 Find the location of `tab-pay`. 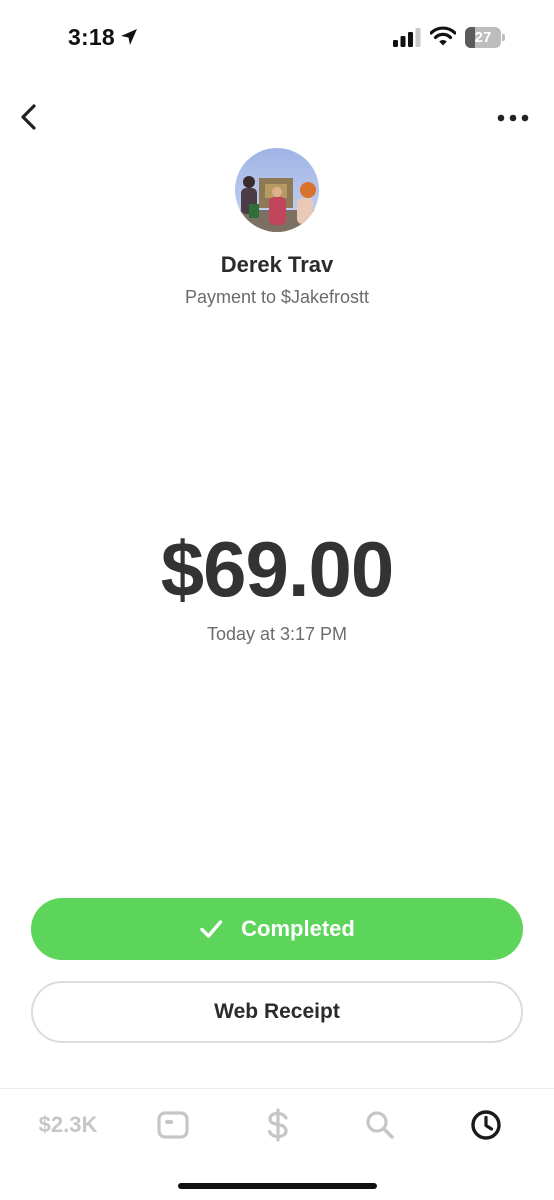

tab-pay is located at coordinates (278, 1125).